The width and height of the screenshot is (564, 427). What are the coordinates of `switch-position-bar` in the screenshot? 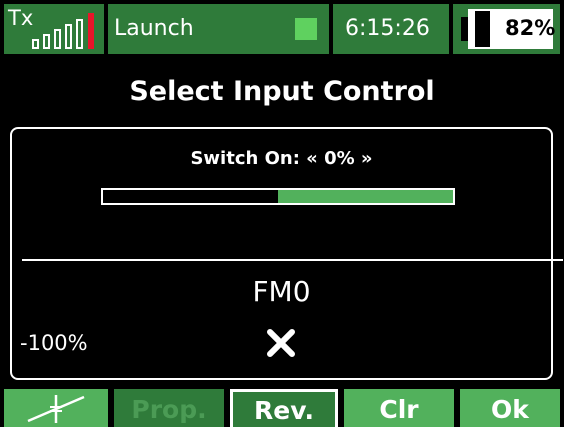 It's located at (278, 196).